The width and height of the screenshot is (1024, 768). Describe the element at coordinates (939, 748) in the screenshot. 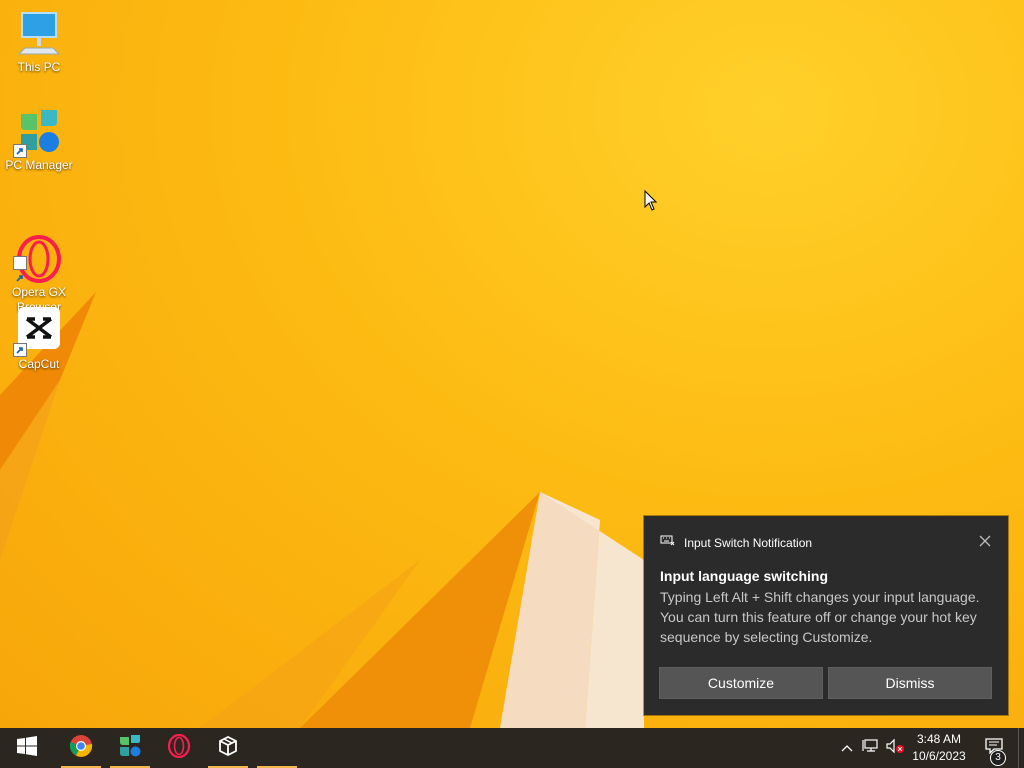

I see `clock: 3:48 AM 10/6/2023` at that location.